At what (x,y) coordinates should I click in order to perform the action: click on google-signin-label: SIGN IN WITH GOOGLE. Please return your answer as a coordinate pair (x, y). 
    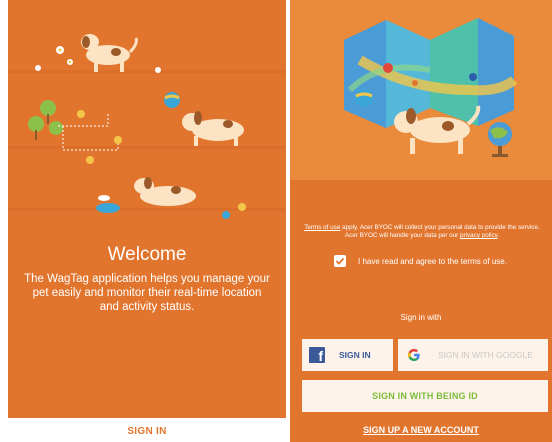
    Looking at the image, I should click on (485, 355).